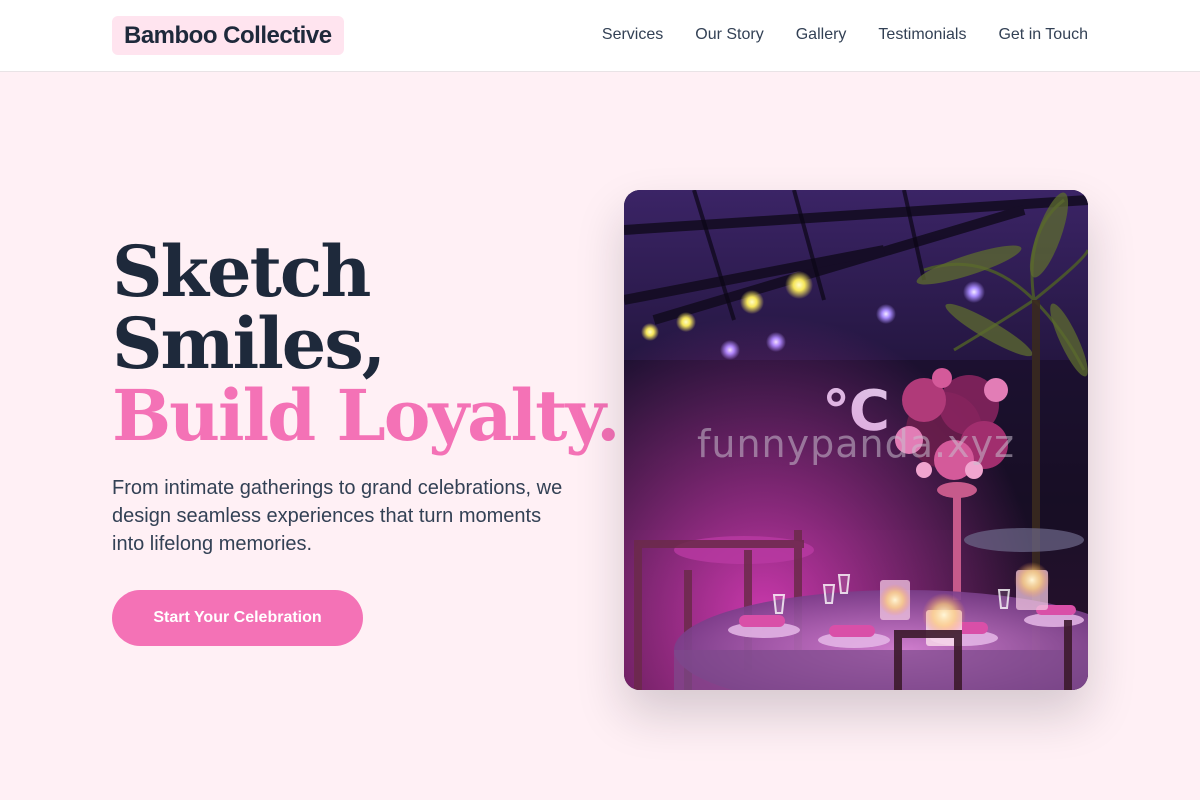 The image size is (1200, 800). I want to click on hero-title: Sketch Smiles, Build Loyalty., so click(366, 343).